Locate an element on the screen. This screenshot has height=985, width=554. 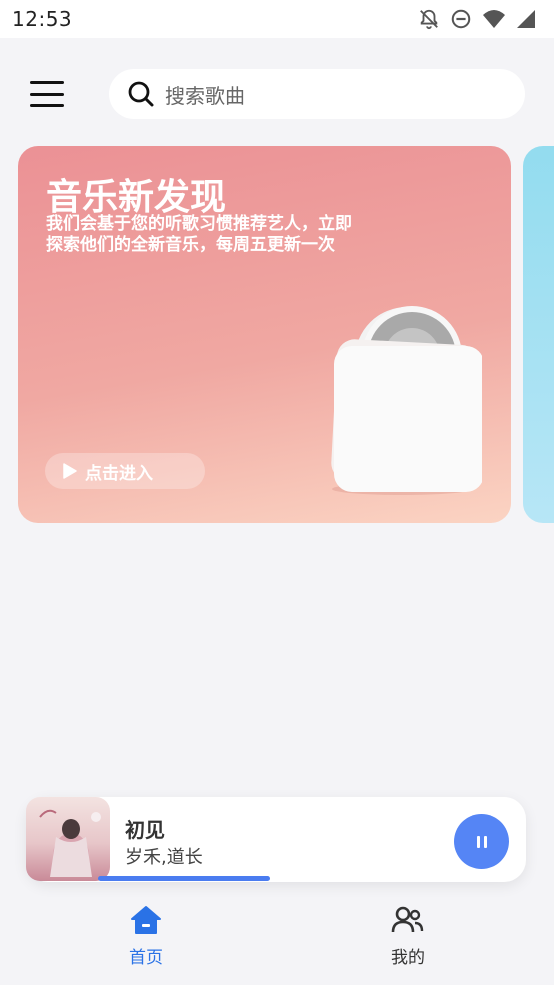
mini-player: 初见 岁禾,道长 is located at coordinates (276, 839).